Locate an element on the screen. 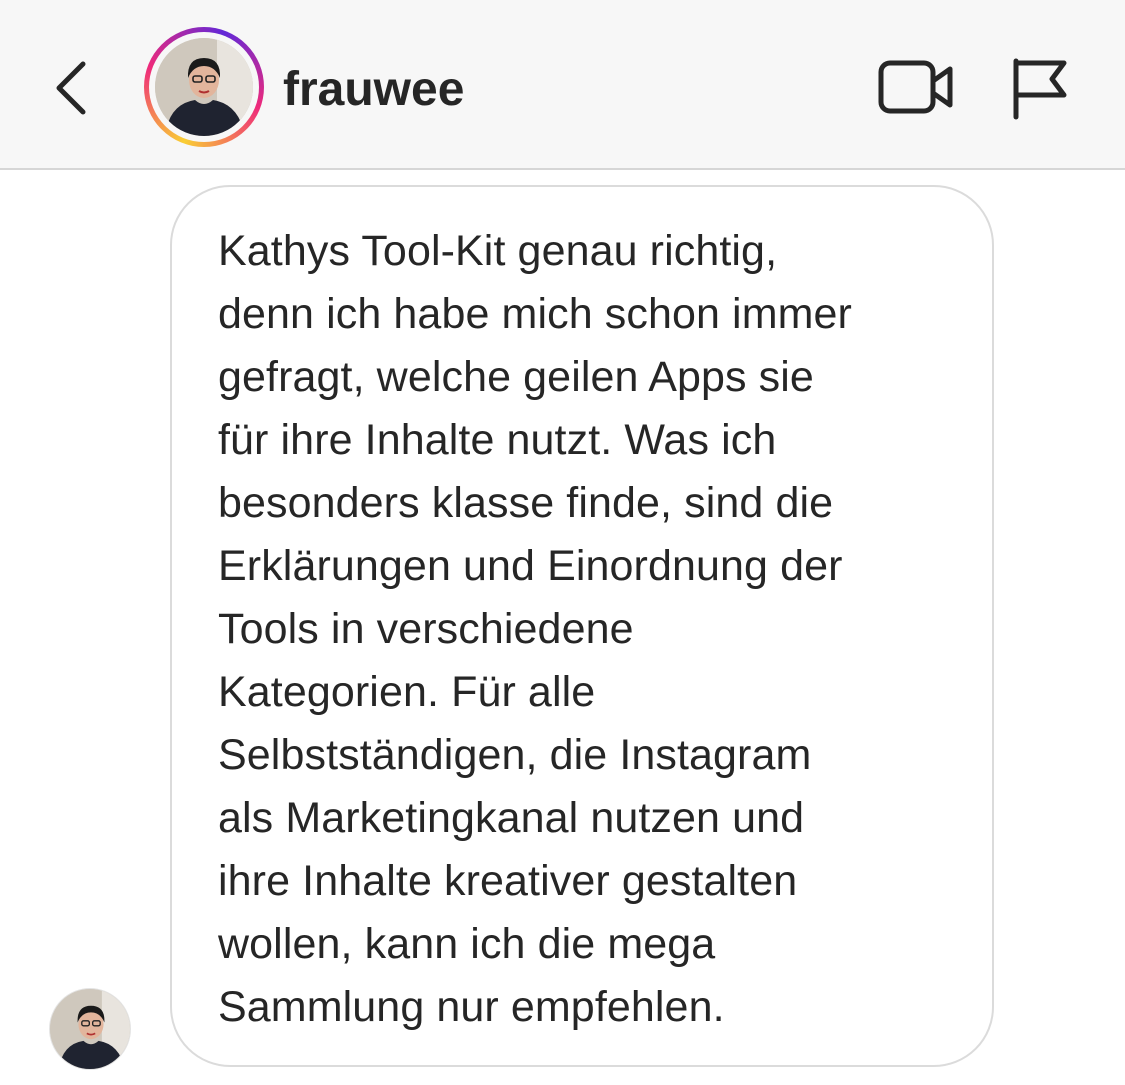 The width and height of the screenshot is (1125, 1085). back-button is located at coordinates (75, 86).